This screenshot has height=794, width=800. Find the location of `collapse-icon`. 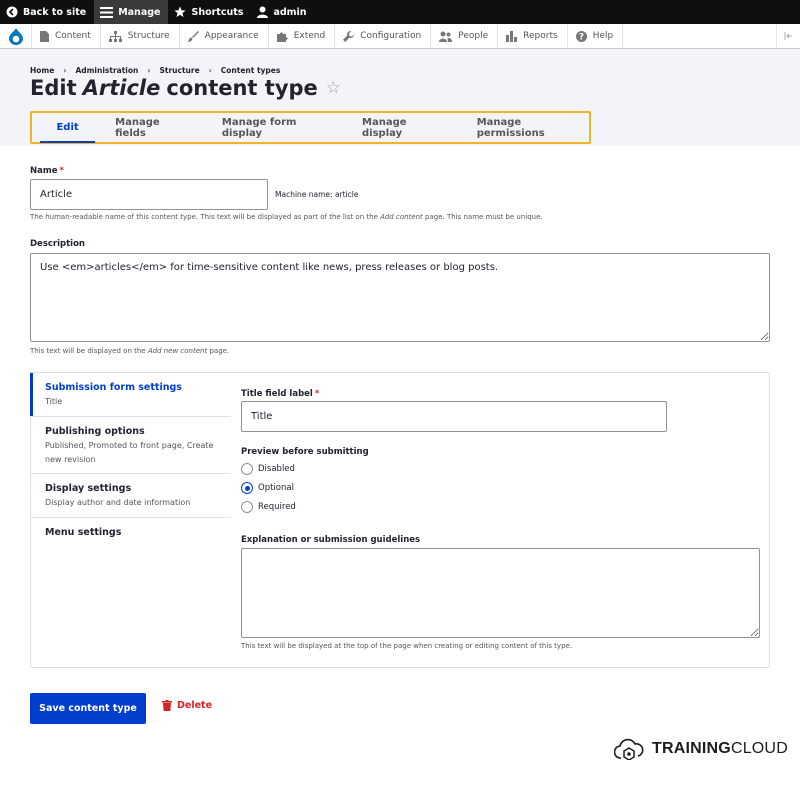

collapse-icon is located at coordinates (788, 36).